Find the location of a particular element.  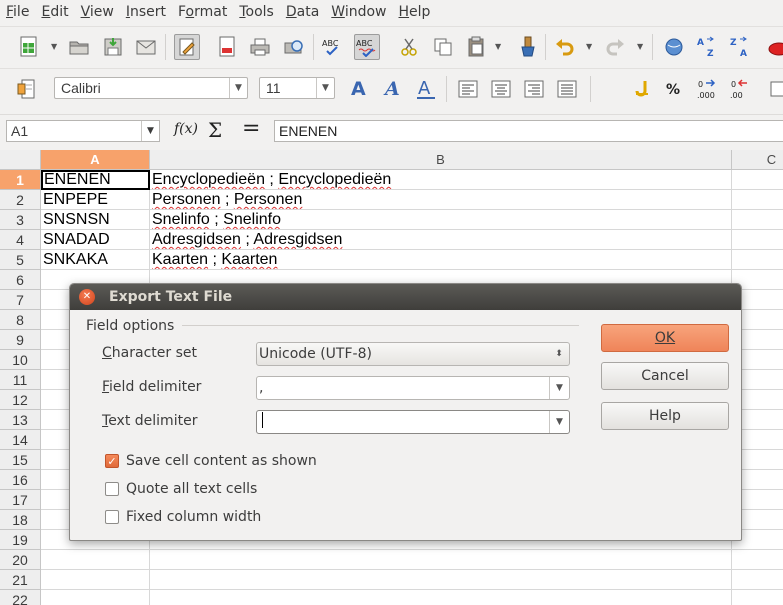

copy-icon is located at coordinates (443, 47).